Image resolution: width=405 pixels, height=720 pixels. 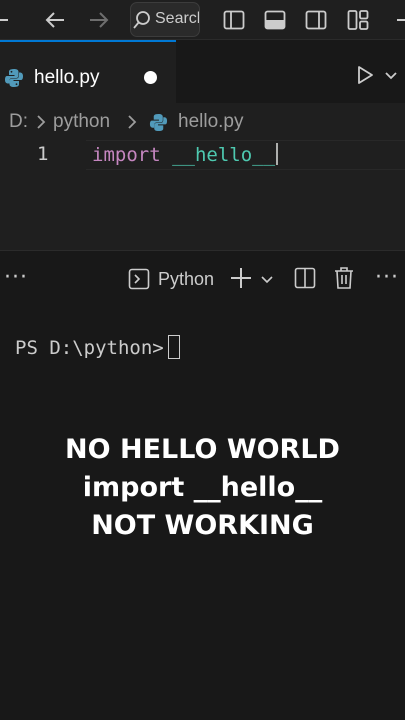 What do you see at coordinates (141, 20) in the screenshot?
I see `search-icon` at bounding box center [141, 20].